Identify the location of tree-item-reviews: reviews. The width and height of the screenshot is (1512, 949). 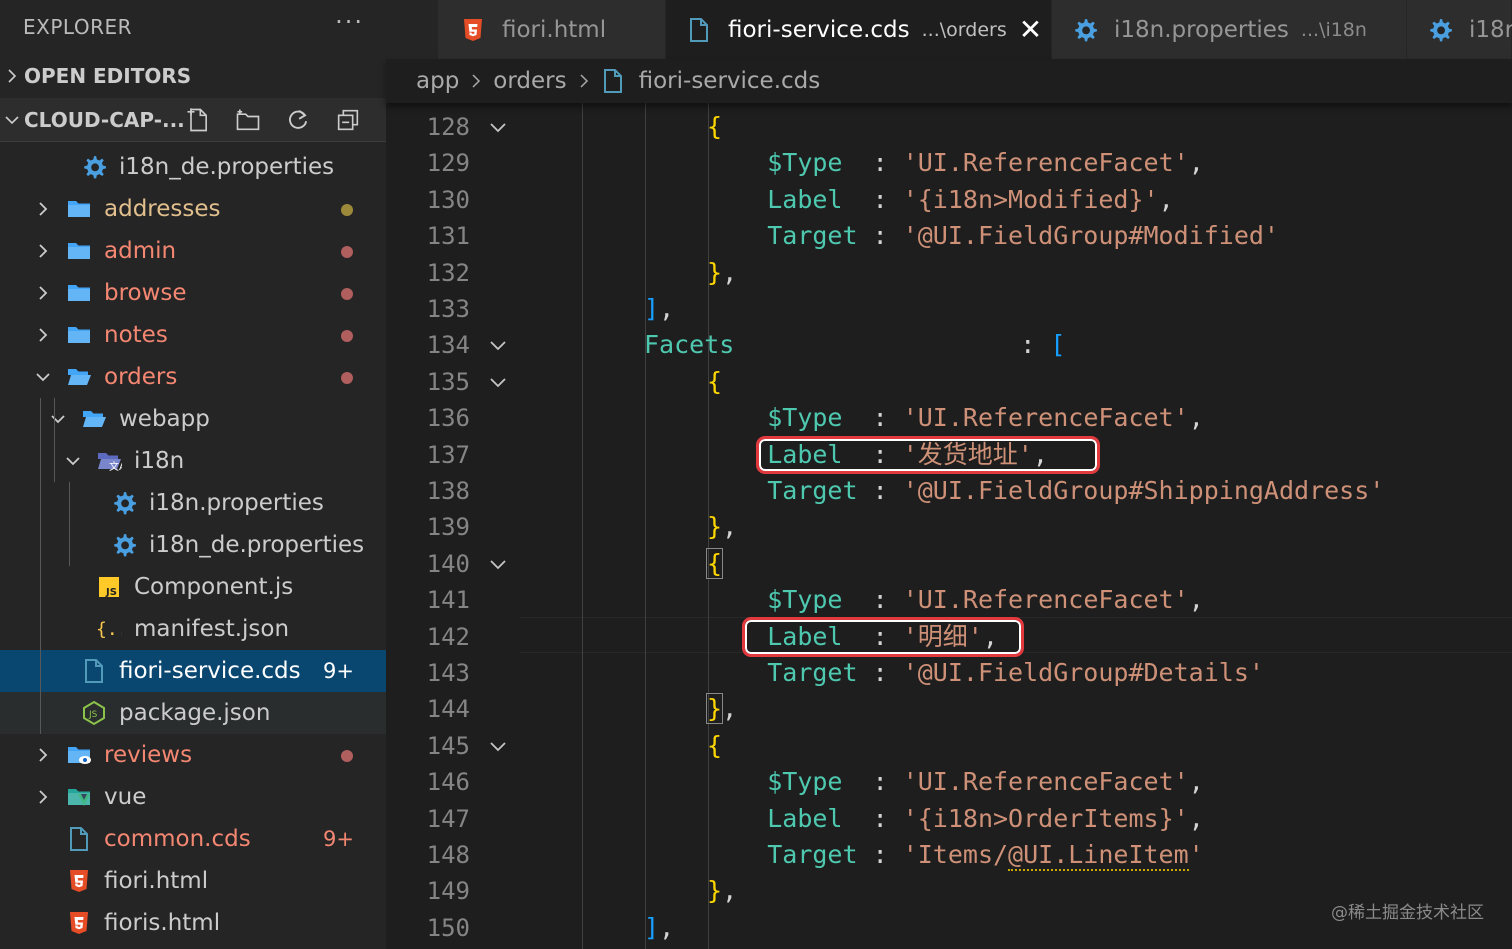
(193, 755).